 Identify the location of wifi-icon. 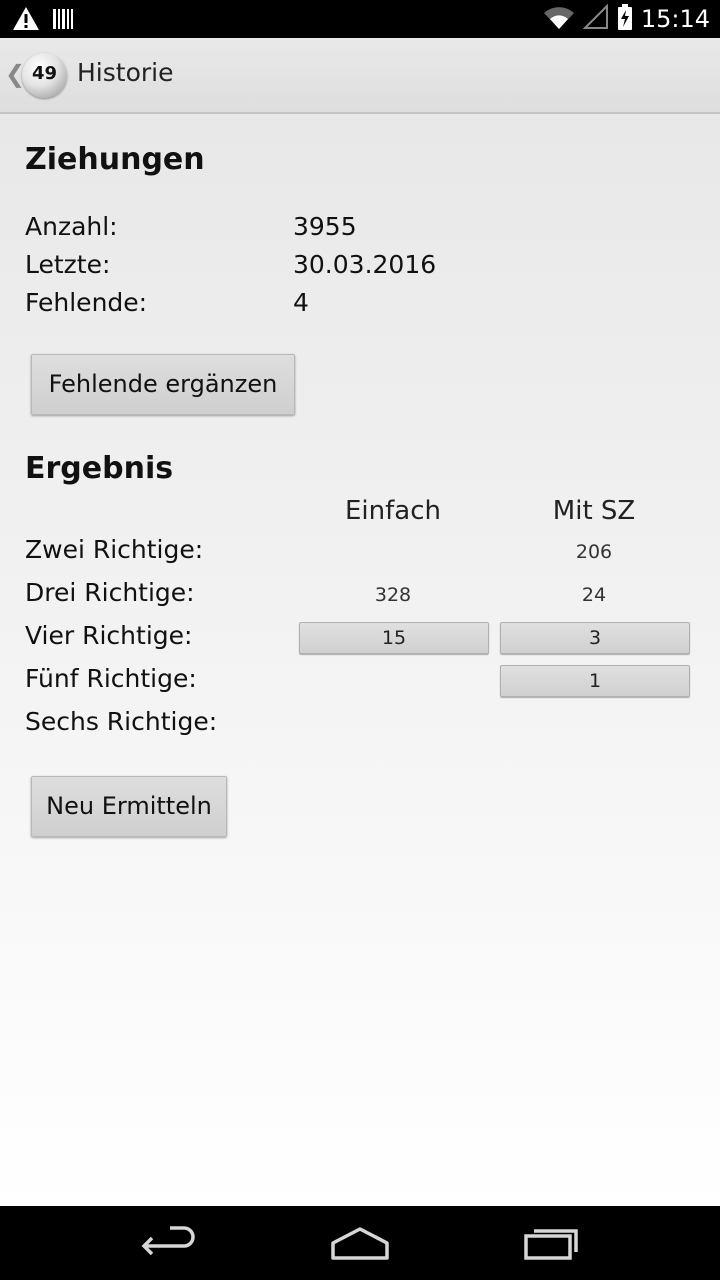
(559, 19).